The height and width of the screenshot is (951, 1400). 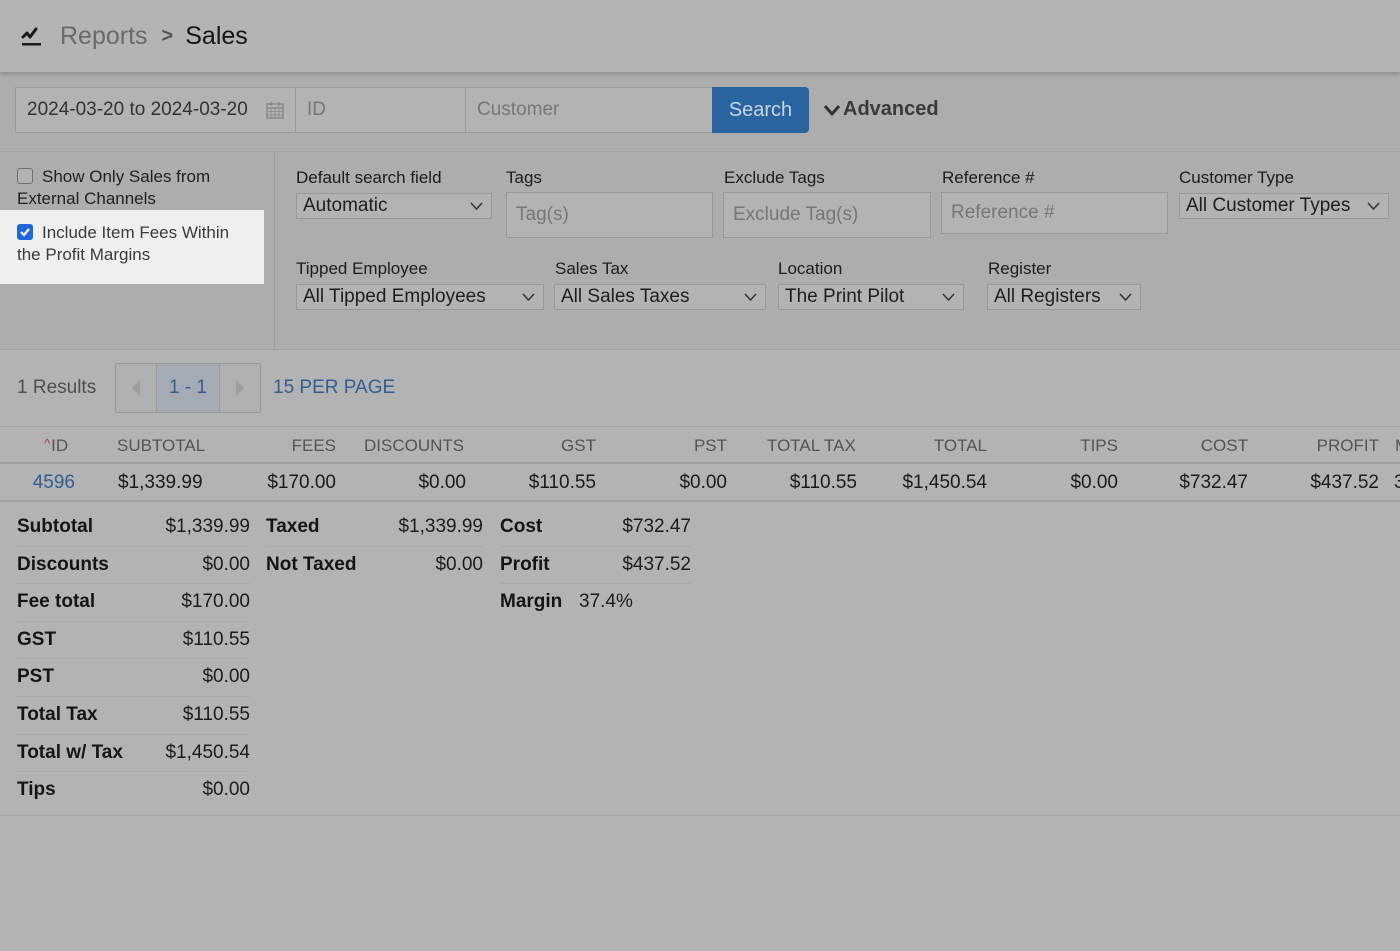 What do you see at coordinates (531, 602) in the screenshot?
I see `summary-label: Margin` at bounding box center [531, 602].